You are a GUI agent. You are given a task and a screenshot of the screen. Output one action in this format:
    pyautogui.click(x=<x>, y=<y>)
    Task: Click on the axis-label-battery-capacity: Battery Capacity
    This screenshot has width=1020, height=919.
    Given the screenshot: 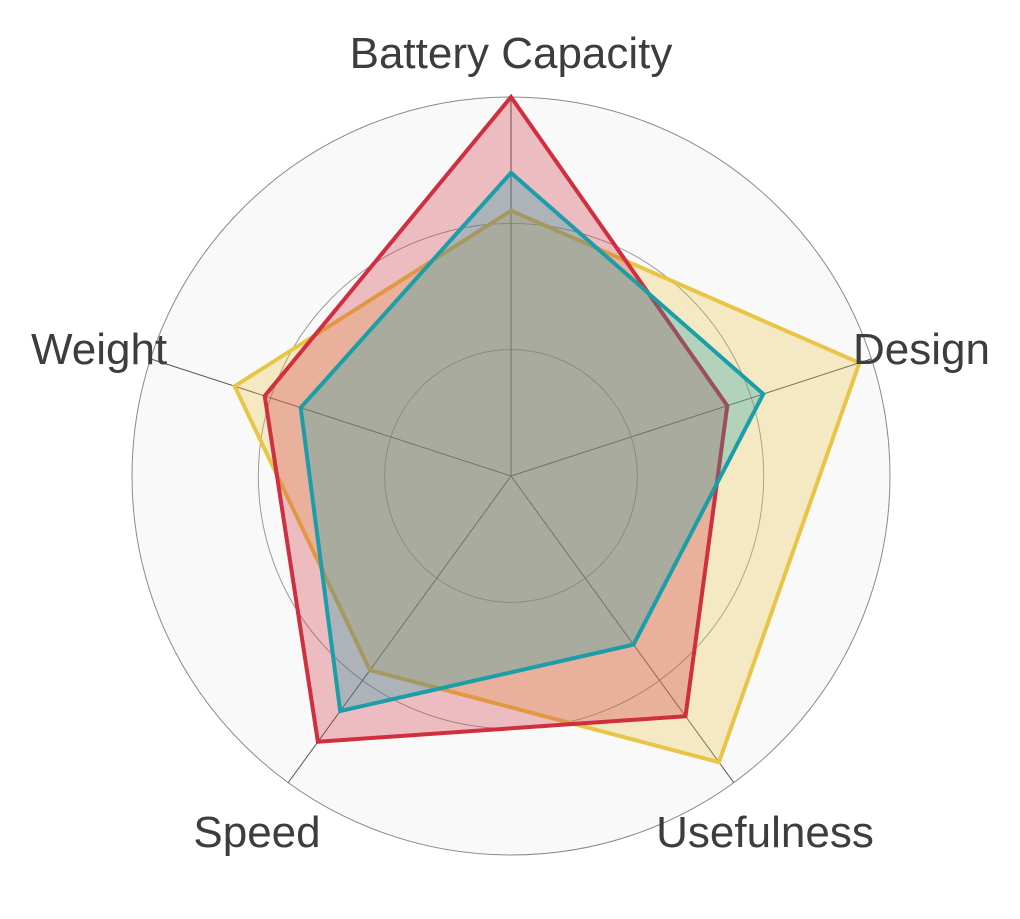 What is the action you would take?
    pyautogui.click(x=511, y=53)
    